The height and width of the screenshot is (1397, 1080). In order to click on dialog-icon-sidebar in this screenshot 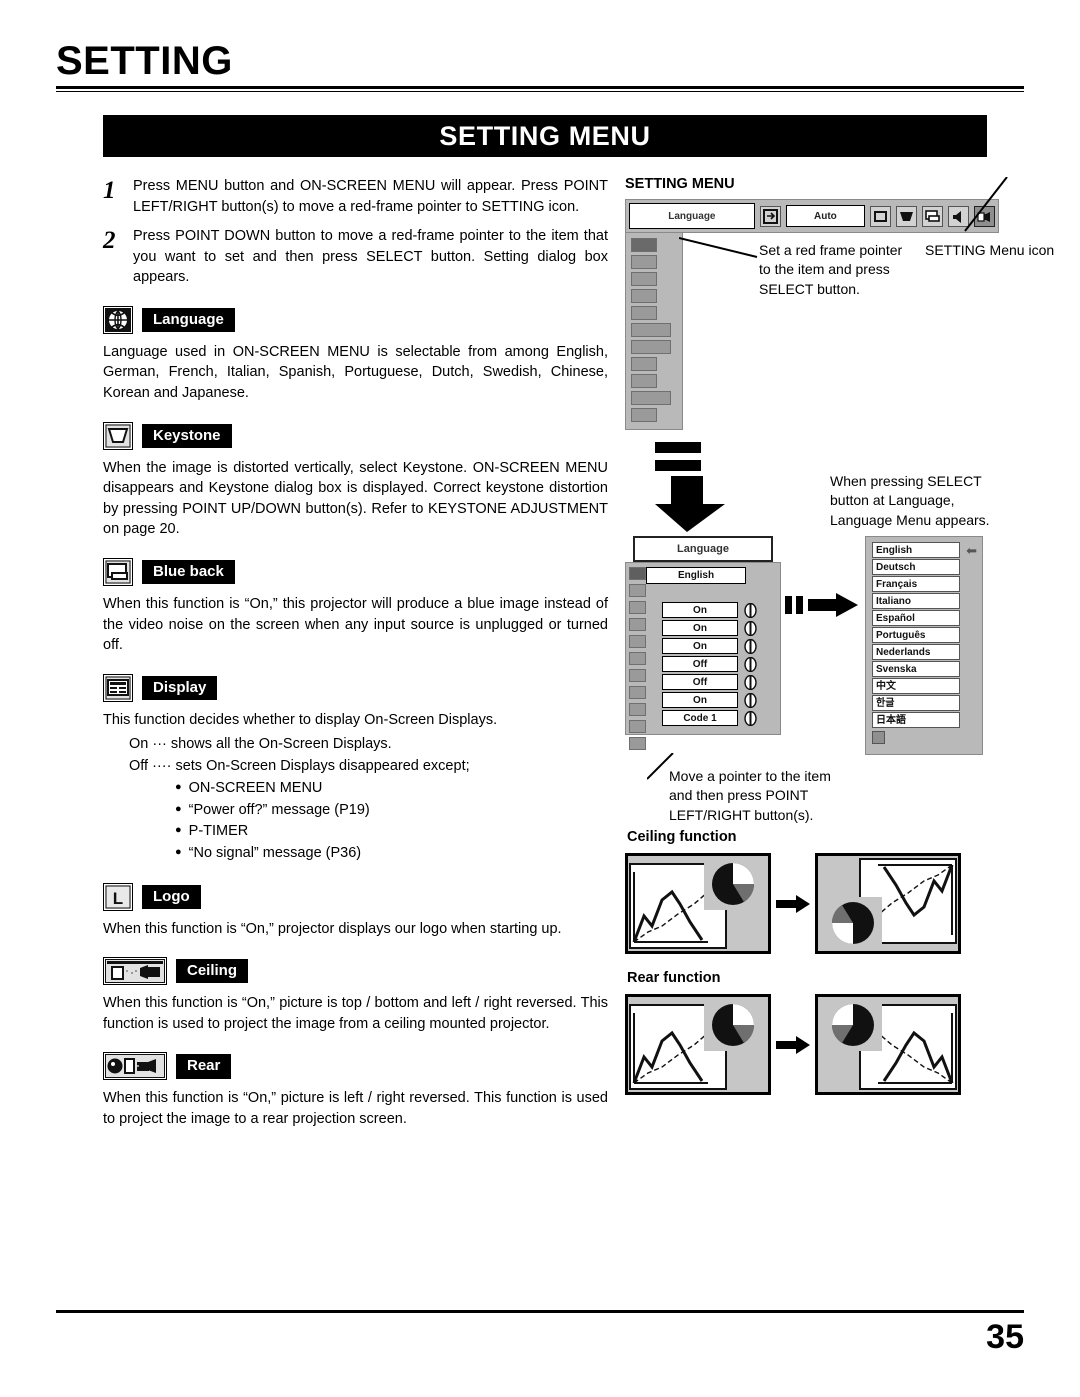, I will do `click(639, 660)`.